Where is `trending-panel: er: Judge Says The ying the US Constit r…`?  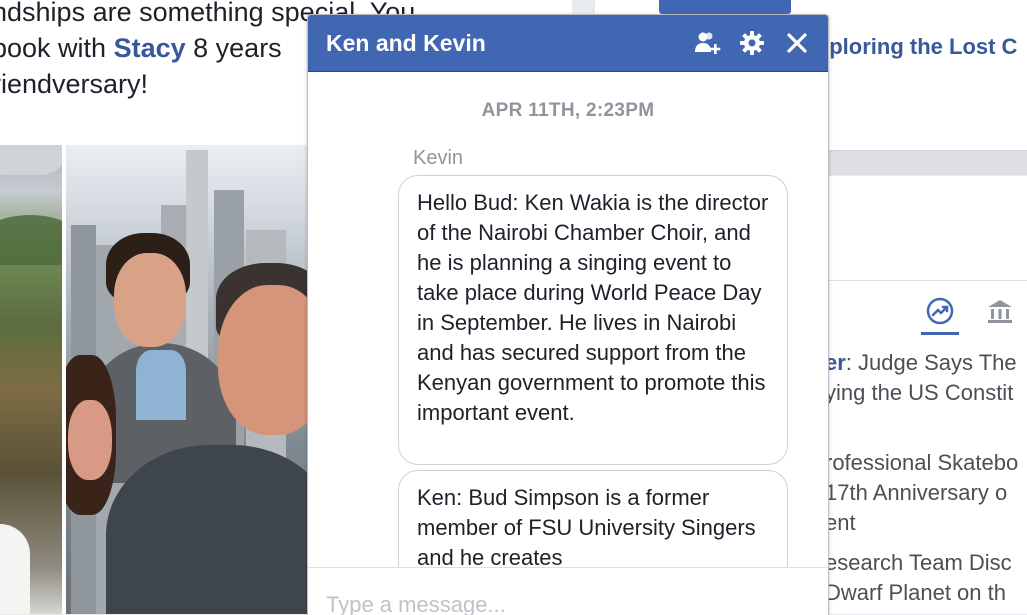 trending-panel: er: Judge Says The ying the US Constit r… is located at coordinates (926, 395).